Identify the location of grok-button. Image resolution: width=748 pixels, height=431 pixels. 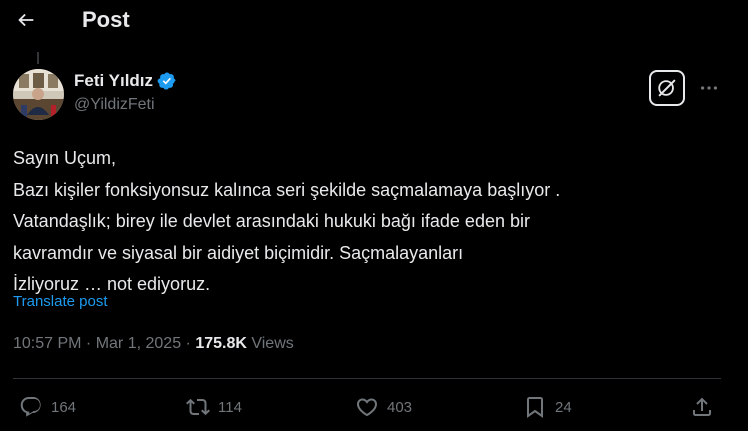
(667, 88).